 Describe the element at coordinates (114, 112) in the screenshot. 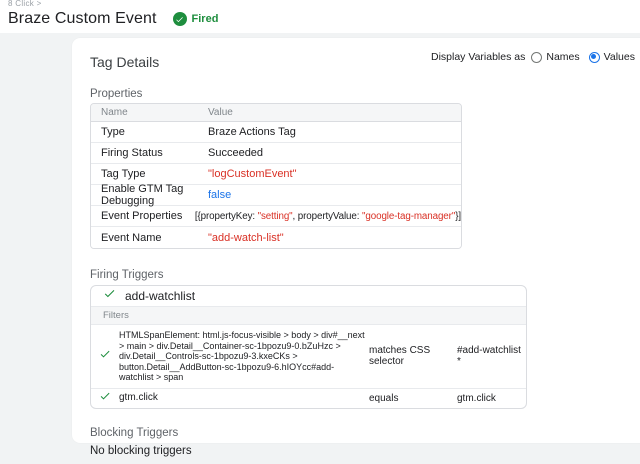

I see `column-header-name: Name` at that location.